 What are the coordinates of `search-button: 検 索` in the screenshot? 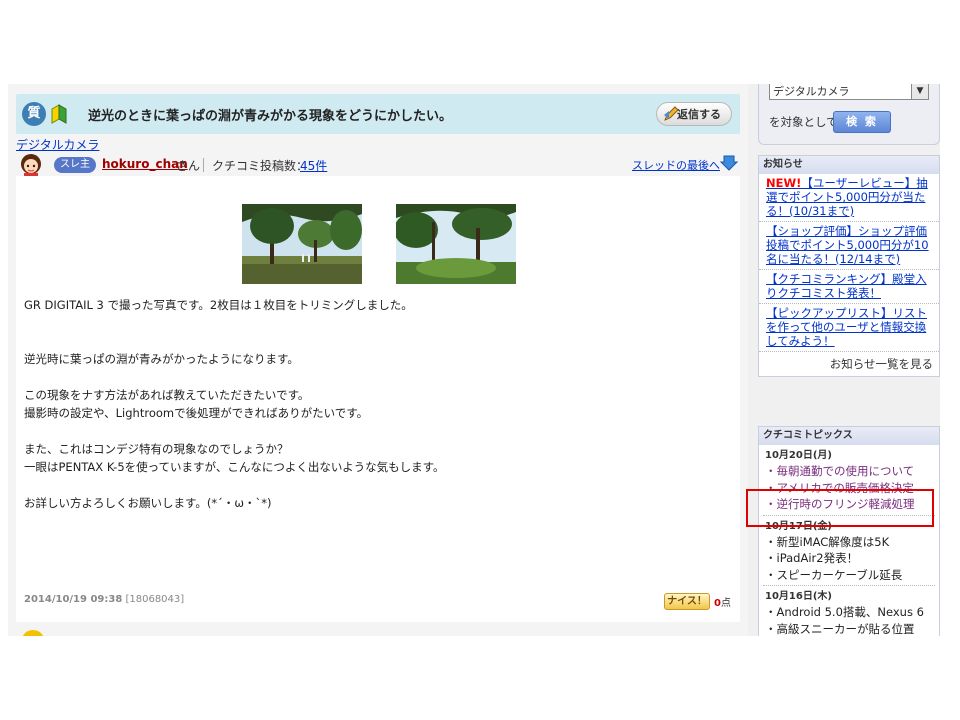 It's located at (862, 122).